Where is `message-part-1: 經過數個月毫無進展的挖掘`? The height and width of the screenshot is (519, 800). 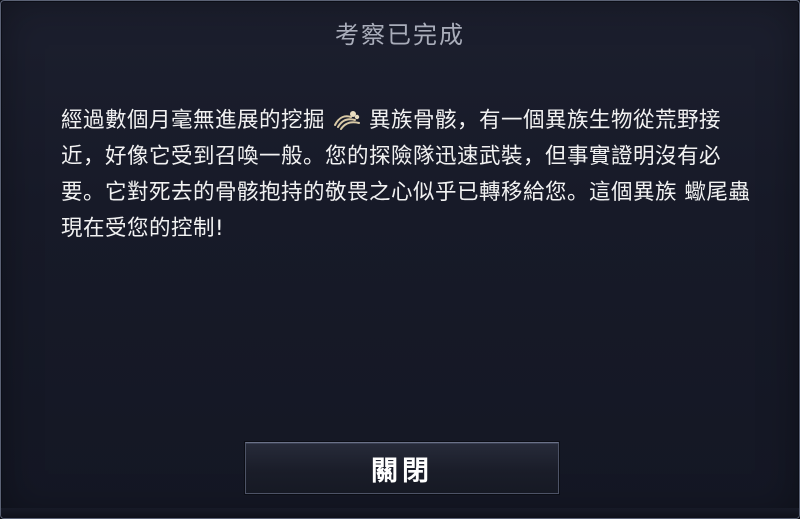
message-part-1: 經過數個月毫無進展的挖掘 is located at coordinates (193, 120).